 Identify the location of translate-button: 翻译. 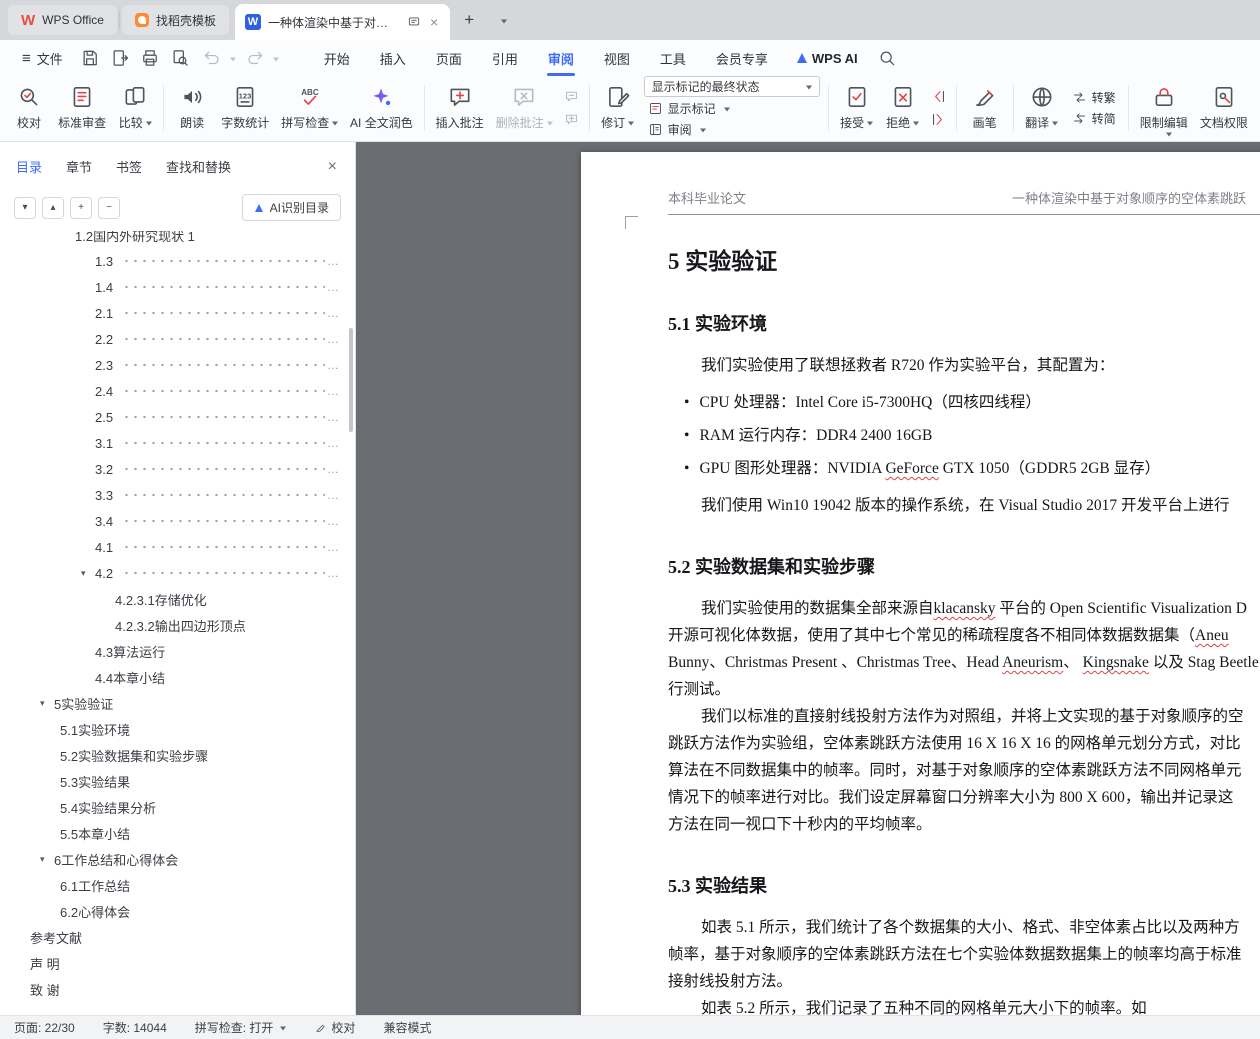
(1042, 107).